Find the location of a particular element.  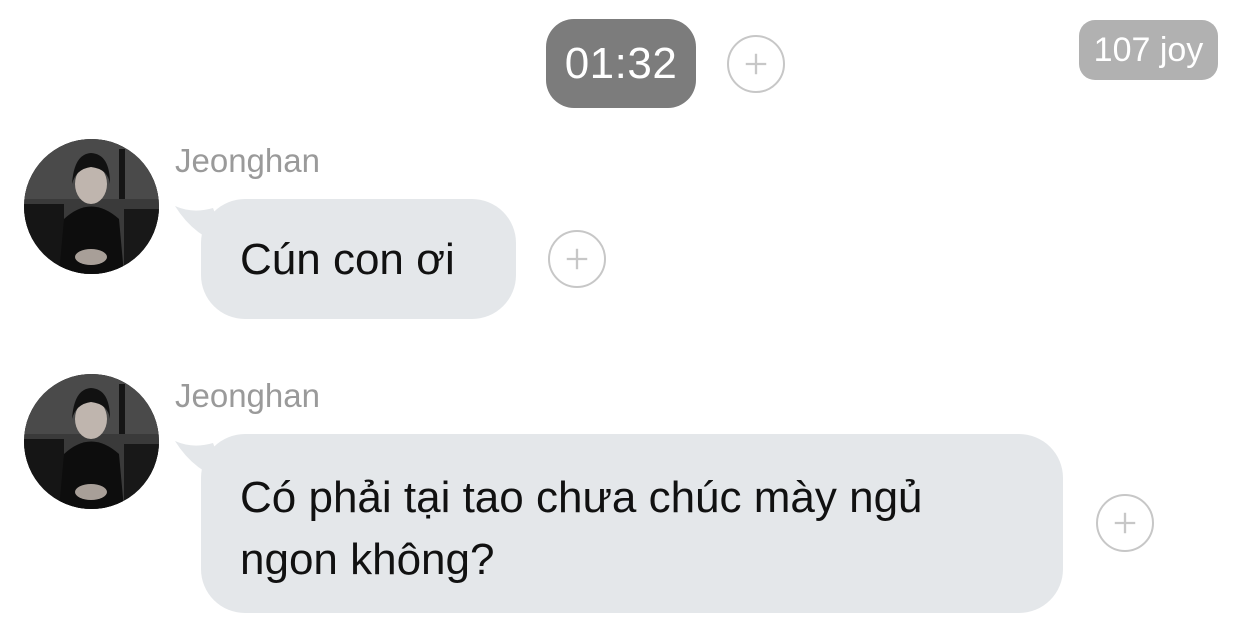

counter-badge-label: 107 joy is located at coordinates (1148, 49).